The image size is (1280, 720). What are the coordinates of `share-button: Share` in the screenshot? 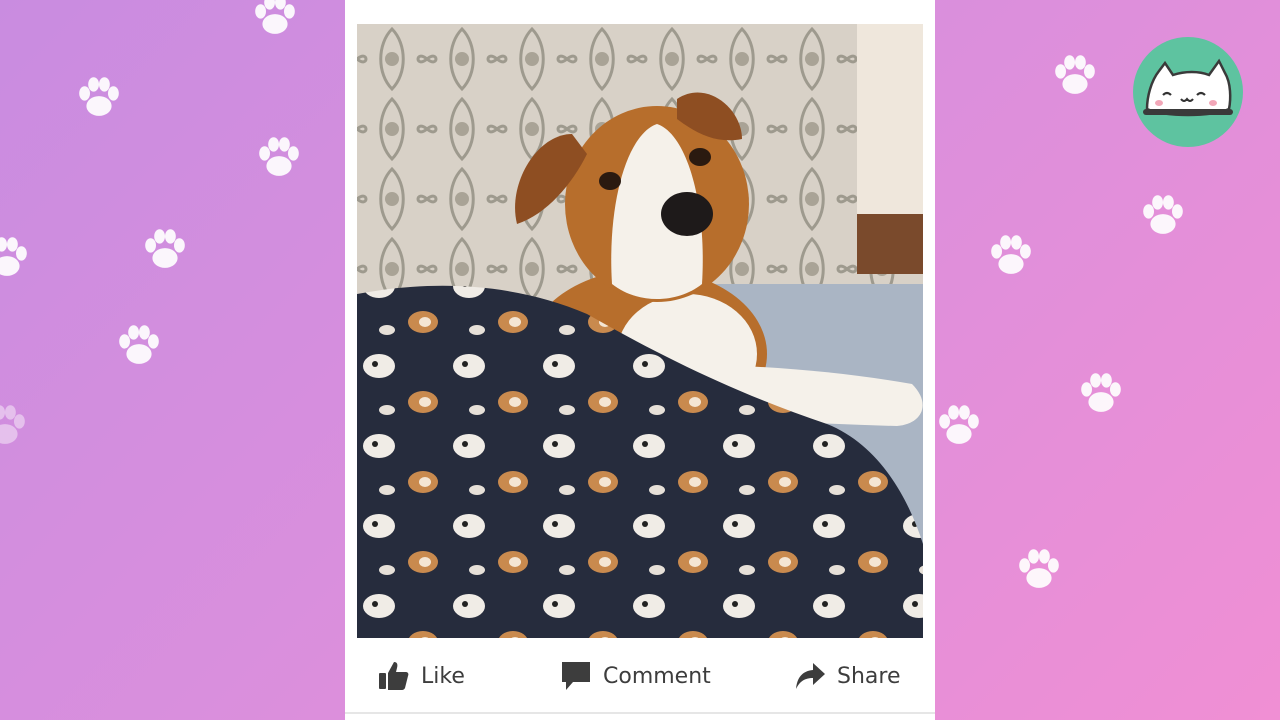 It's located at (847, 676).